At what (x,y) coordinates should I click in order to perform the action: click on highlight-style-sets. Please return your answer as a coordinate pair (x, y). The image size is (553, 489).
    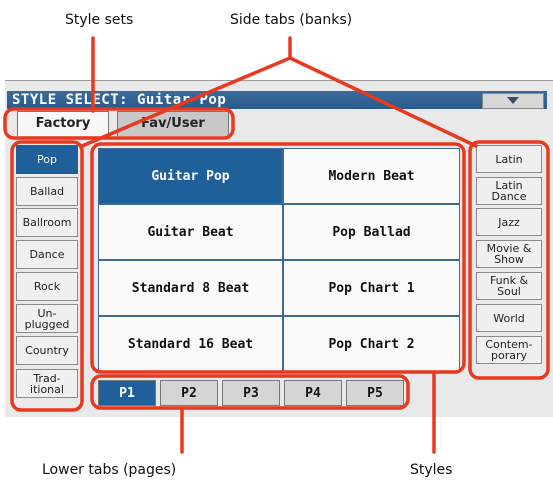
    Looking at the image, I should click on (119, 123).